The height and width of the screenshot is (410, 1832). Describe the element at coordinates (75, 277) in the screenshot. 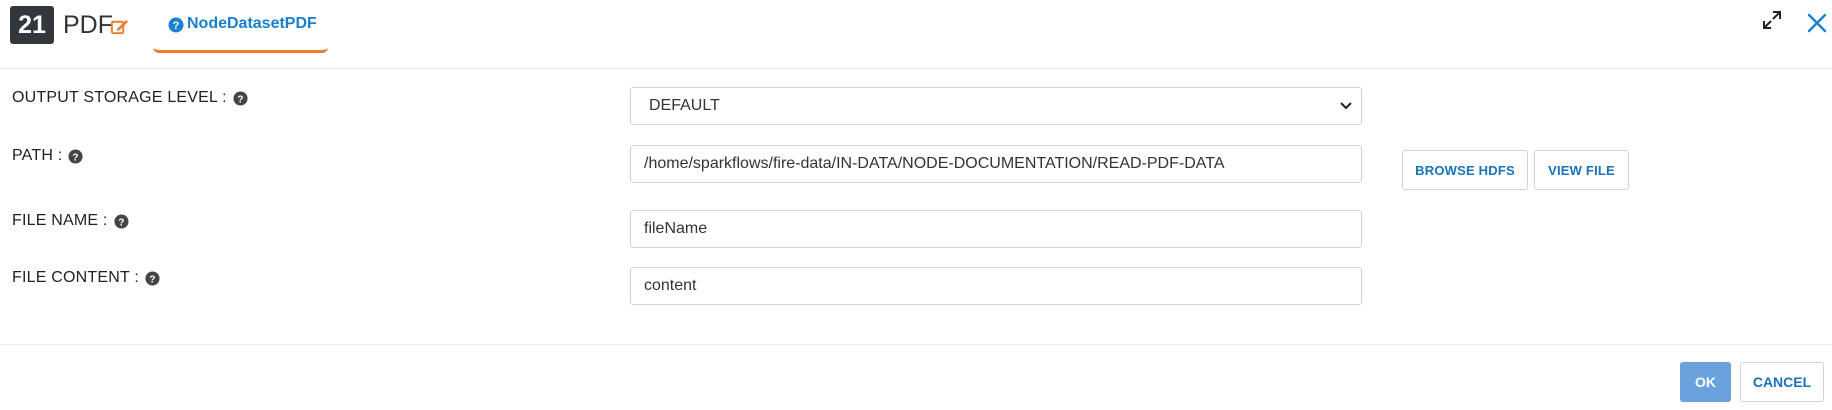

I see `file-content-label: FILE CONTENT :` at that location.